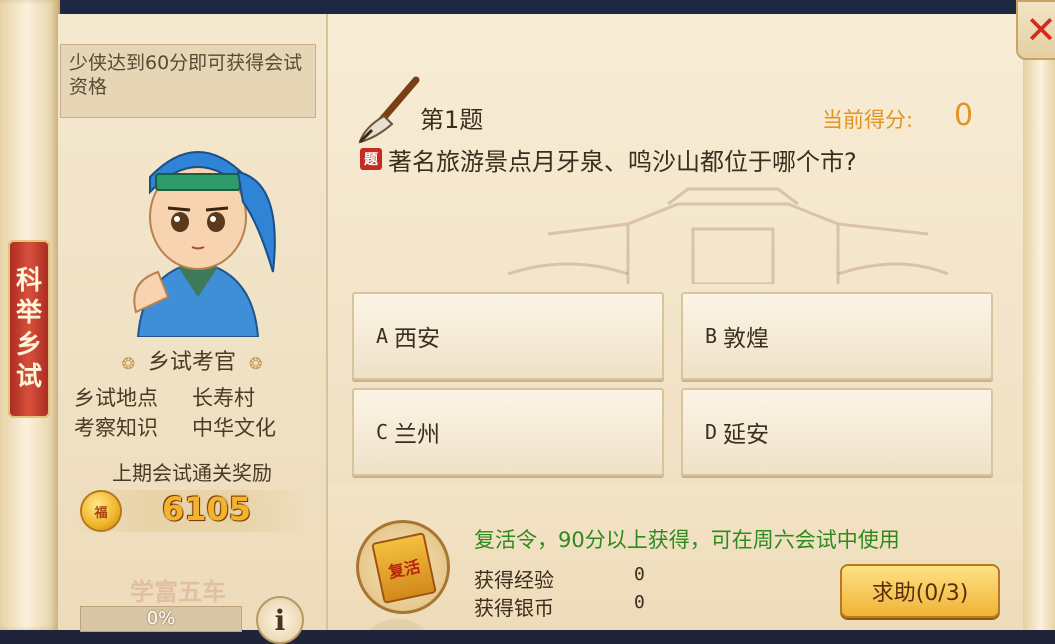  I want to click on progress-text: 0%, so click(161, 618).